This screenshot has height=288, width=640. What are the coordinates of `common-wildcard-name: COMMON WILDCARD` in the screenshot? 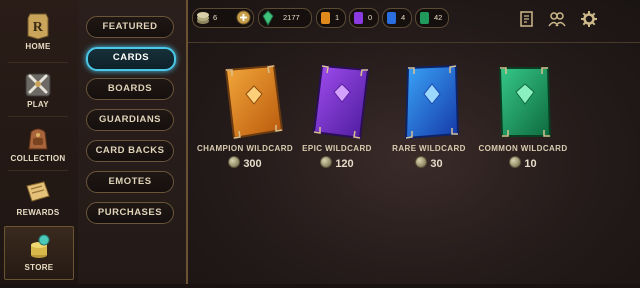 It's located at (523, 148).